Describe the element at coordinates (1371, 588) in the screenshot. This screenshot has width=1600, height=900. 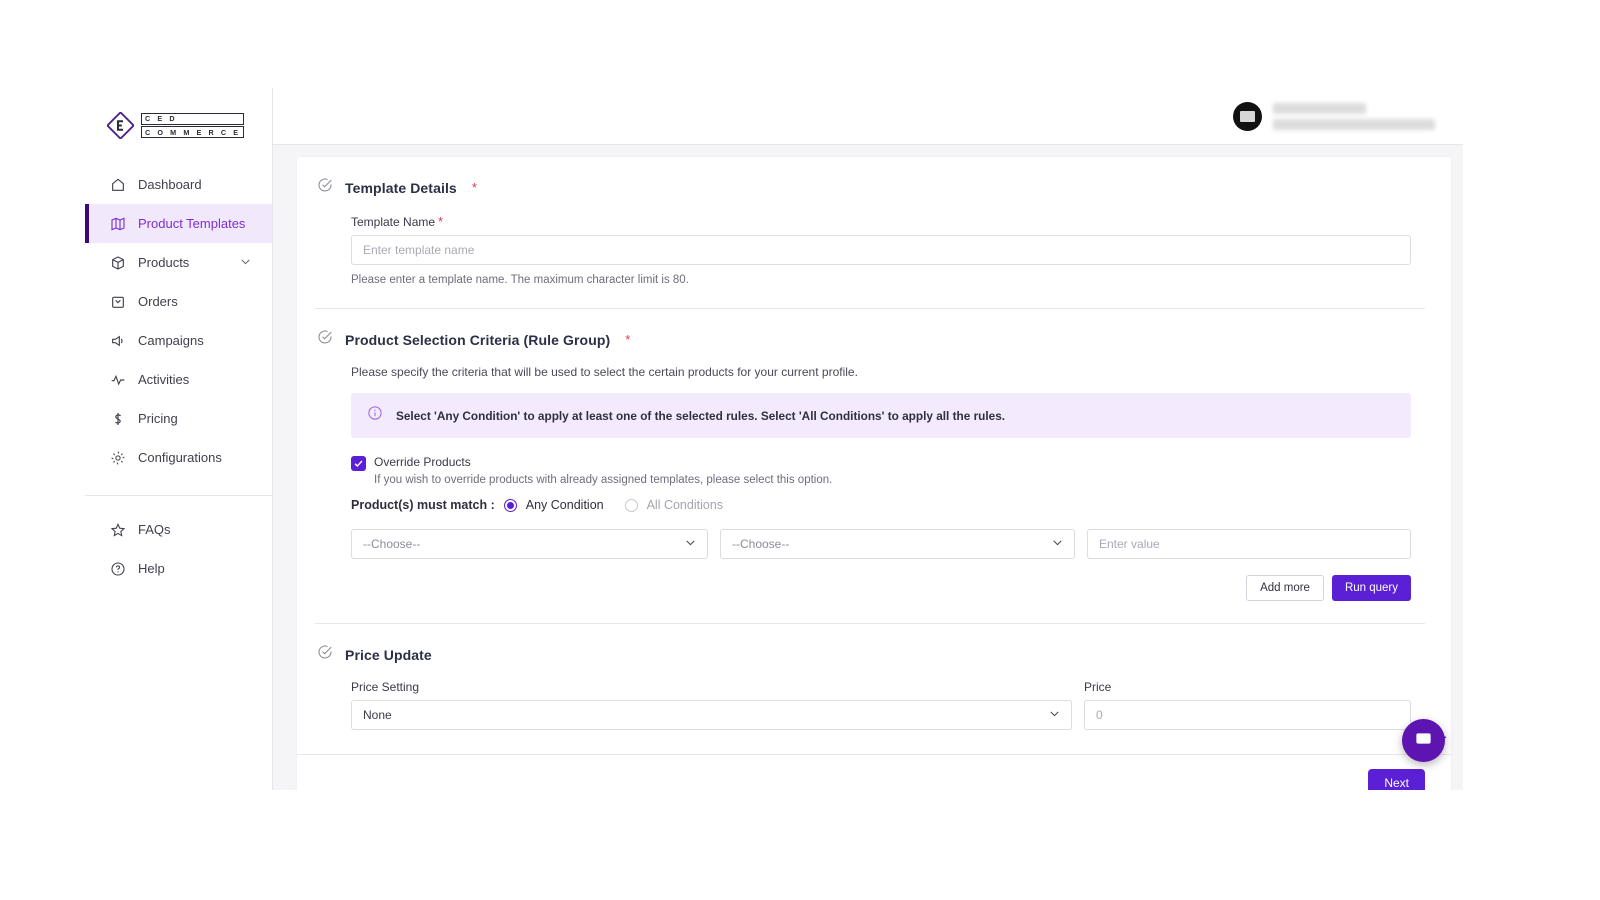
I see `run-query-button: Run query` at that location.